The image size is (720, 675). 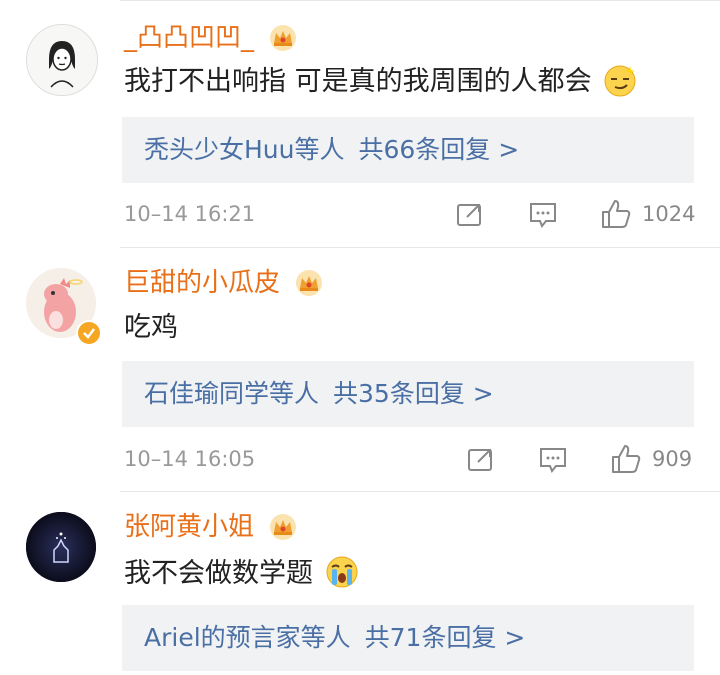 I want to click on reply-count: 共66条回复 >, so click(x=439, y=149).